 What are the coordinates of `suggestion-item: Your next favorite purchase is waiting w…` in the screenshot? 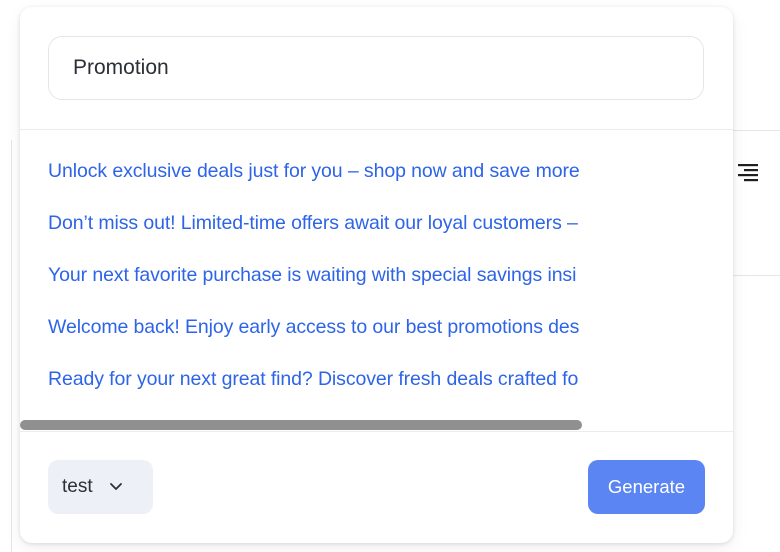 It's located at (312, 275).